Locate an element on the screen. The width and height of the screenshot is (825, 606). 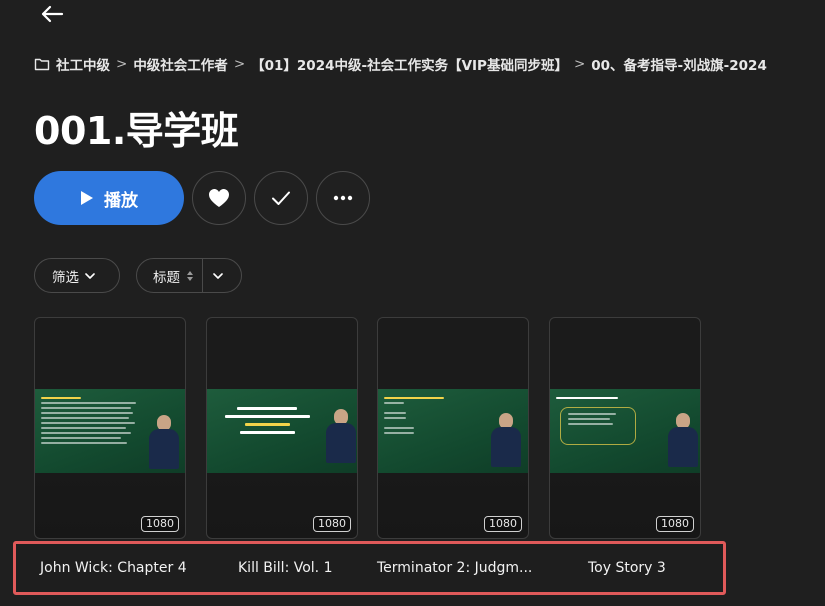
heart-icon is located at coordinates (219, 198).